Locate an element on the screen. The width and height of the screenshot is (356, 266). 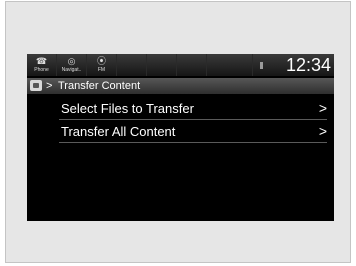
home-icon is located at coordinates (36, 85).